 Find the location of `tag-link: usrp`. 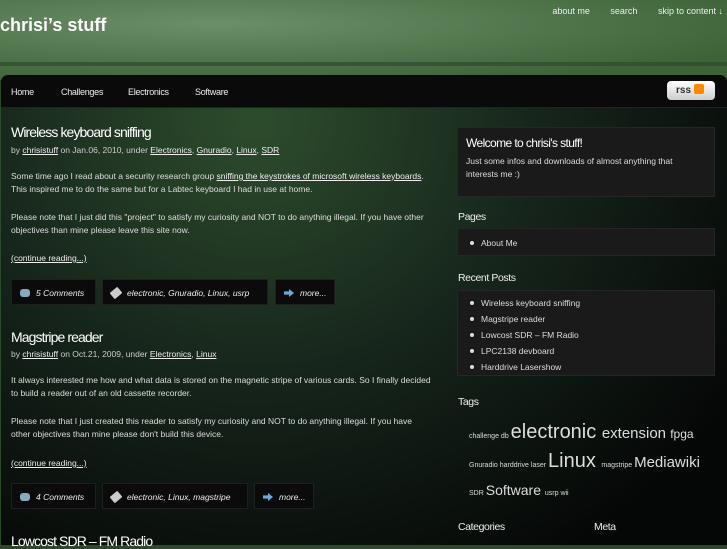

tag-link: usrp is located at coordinates (553, 493).